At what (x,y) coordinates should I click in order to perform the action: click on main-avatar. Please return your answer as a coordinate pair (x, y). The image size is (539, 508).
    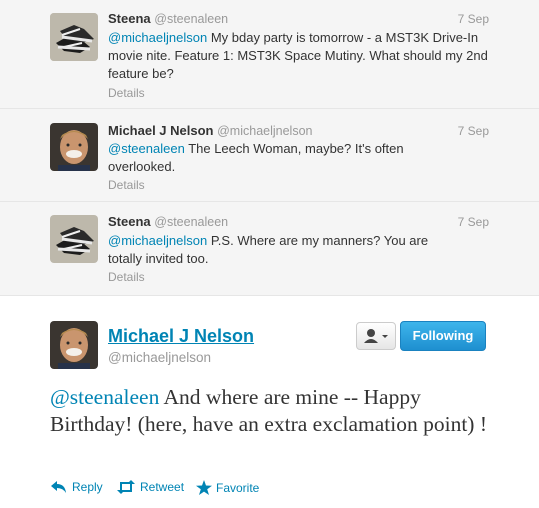
    Looking at the image, I should click on (74, 345).